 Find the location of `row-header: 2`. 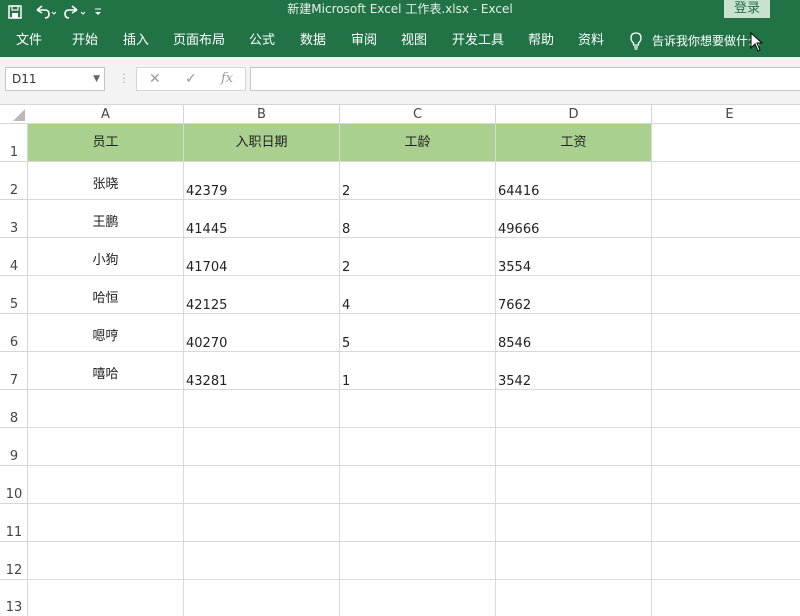

row-header: 2 is located at coordinates (14, 181).